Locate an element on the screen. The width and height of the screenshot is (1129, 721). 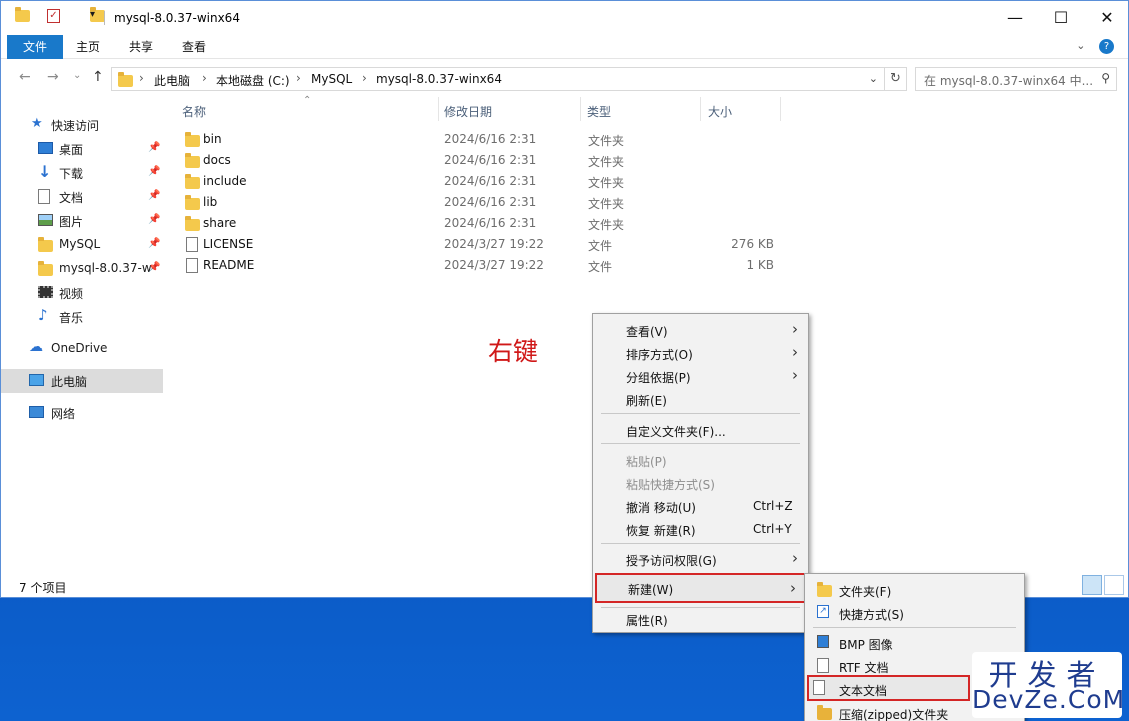
column-header-size: 大小 is located at coordinates (720, 111).